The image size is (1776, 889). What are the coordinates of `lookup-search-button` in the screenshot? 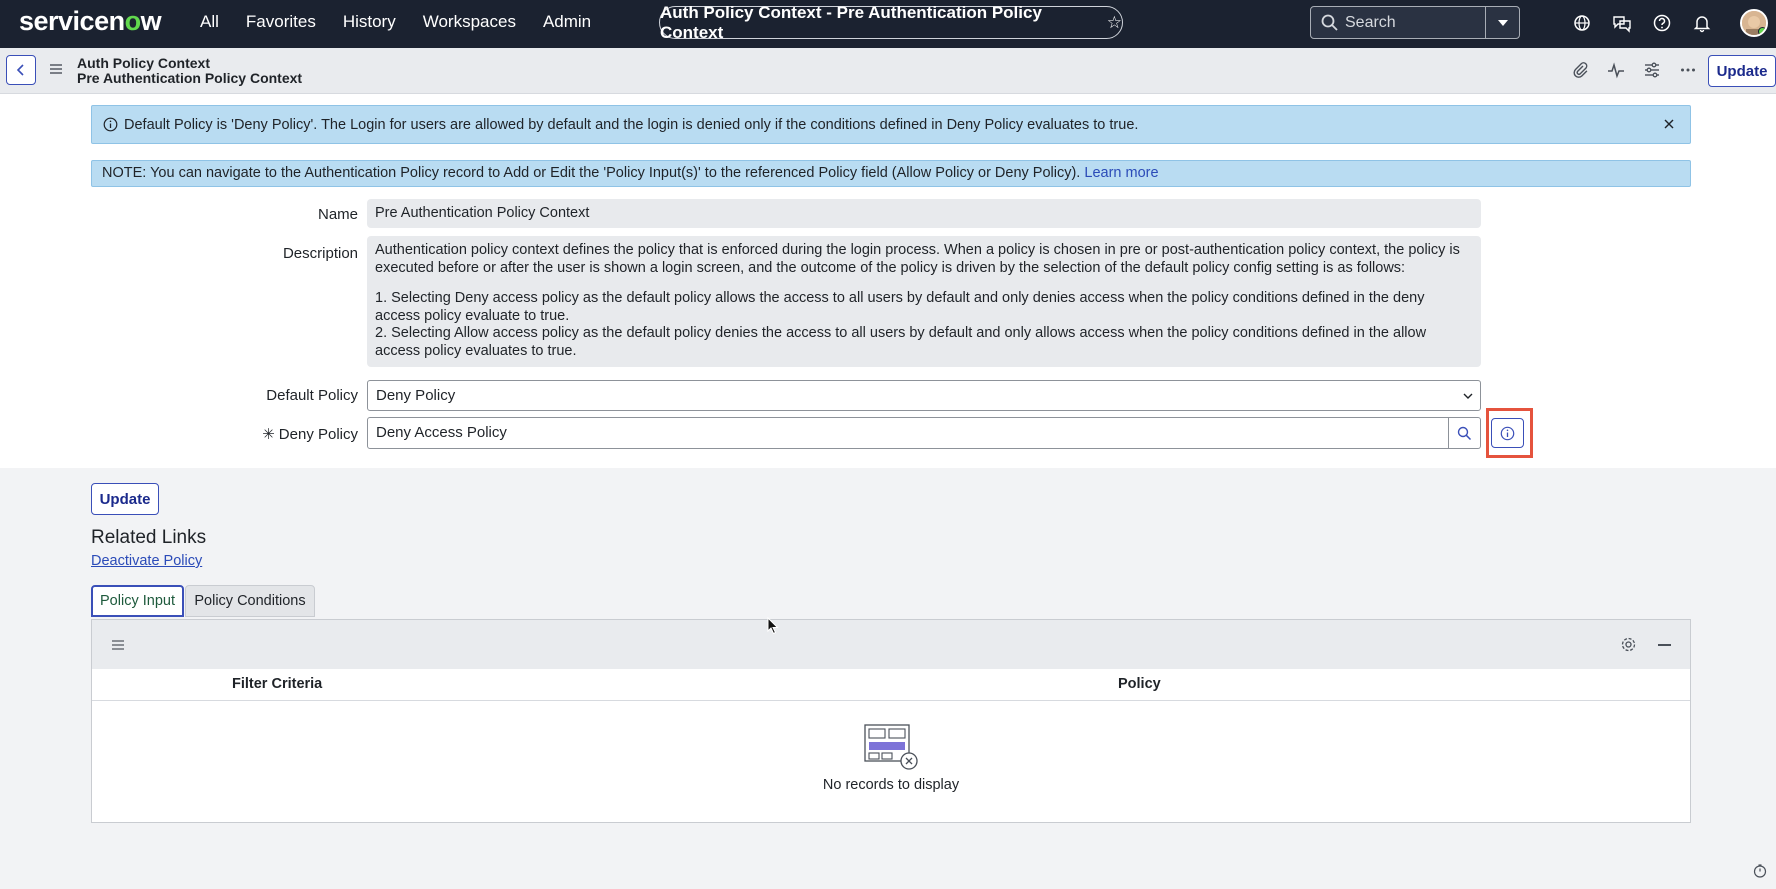 It's located at (1465, 433).